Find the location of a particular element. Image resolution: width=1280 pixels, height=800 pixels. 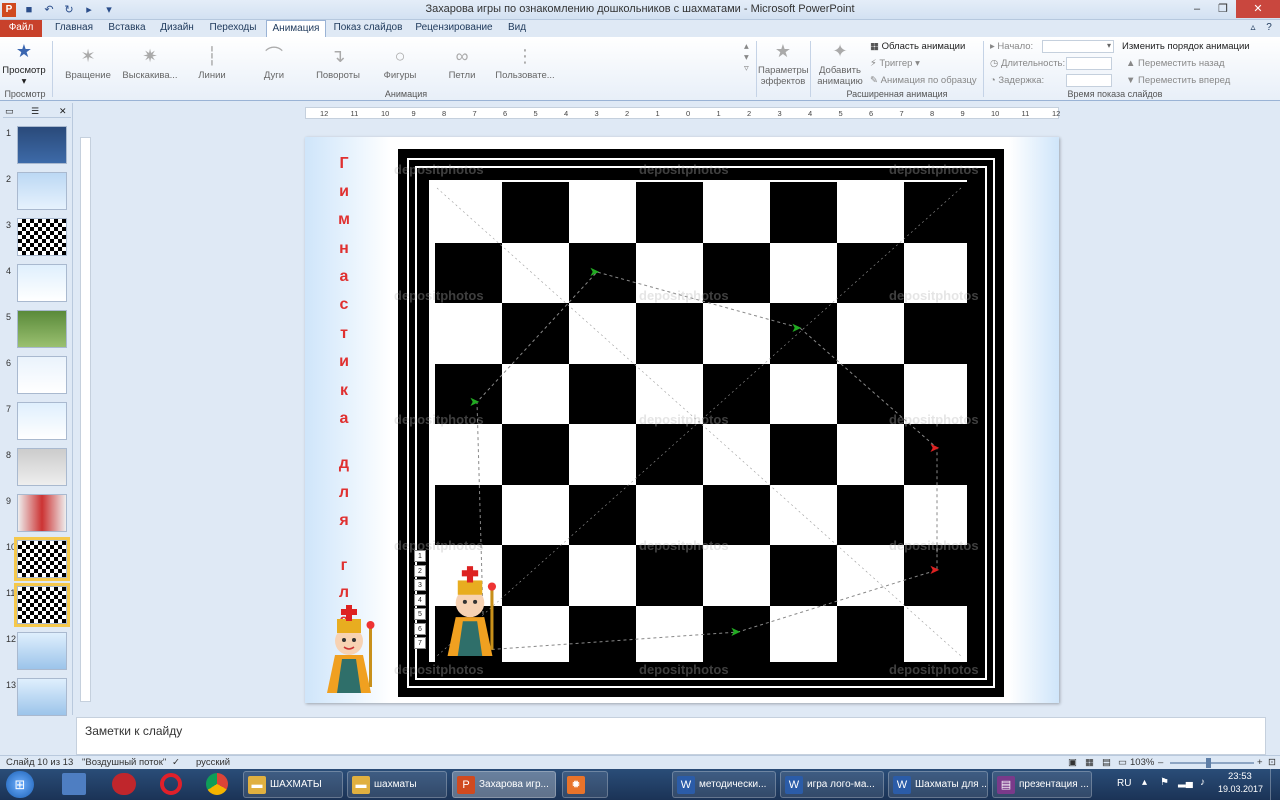

chrome-icon is located at coordinates (217, 784).